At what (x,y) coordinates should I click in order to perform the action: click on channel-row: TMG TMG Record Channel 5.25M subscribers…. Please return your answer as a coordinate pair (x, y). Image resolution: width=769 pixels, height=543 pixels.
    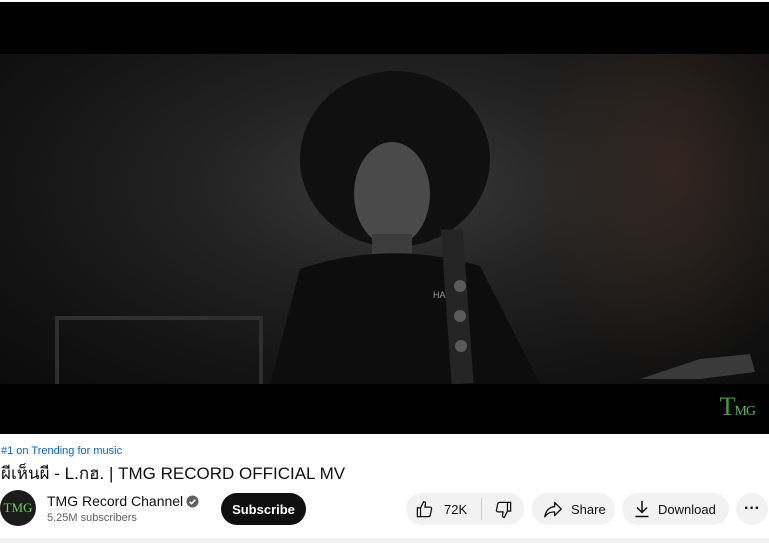
    Looking at the image, I should click on (384, 510).